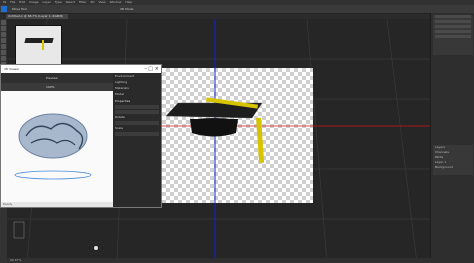 This screenshot has height=263, width=474. I want to click on preview-label: Preview, so click(52, 78).